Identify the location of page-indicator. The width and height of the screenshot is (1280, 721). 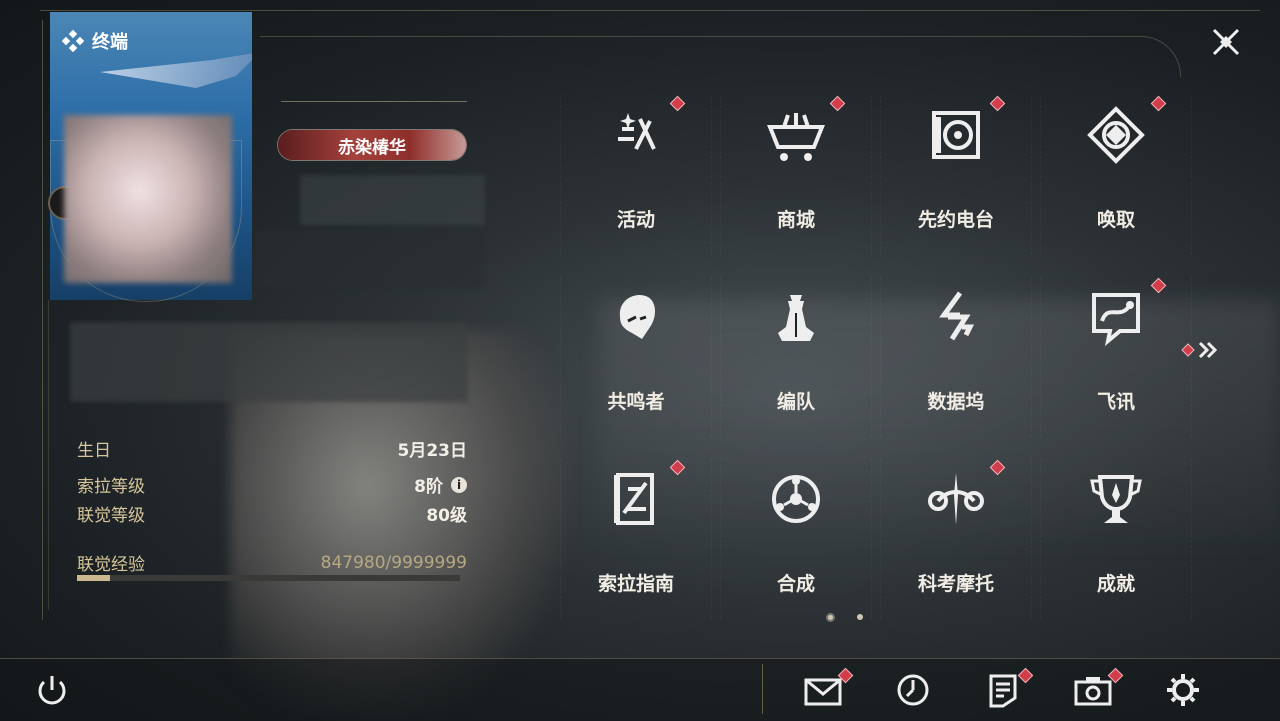
(845, 617).